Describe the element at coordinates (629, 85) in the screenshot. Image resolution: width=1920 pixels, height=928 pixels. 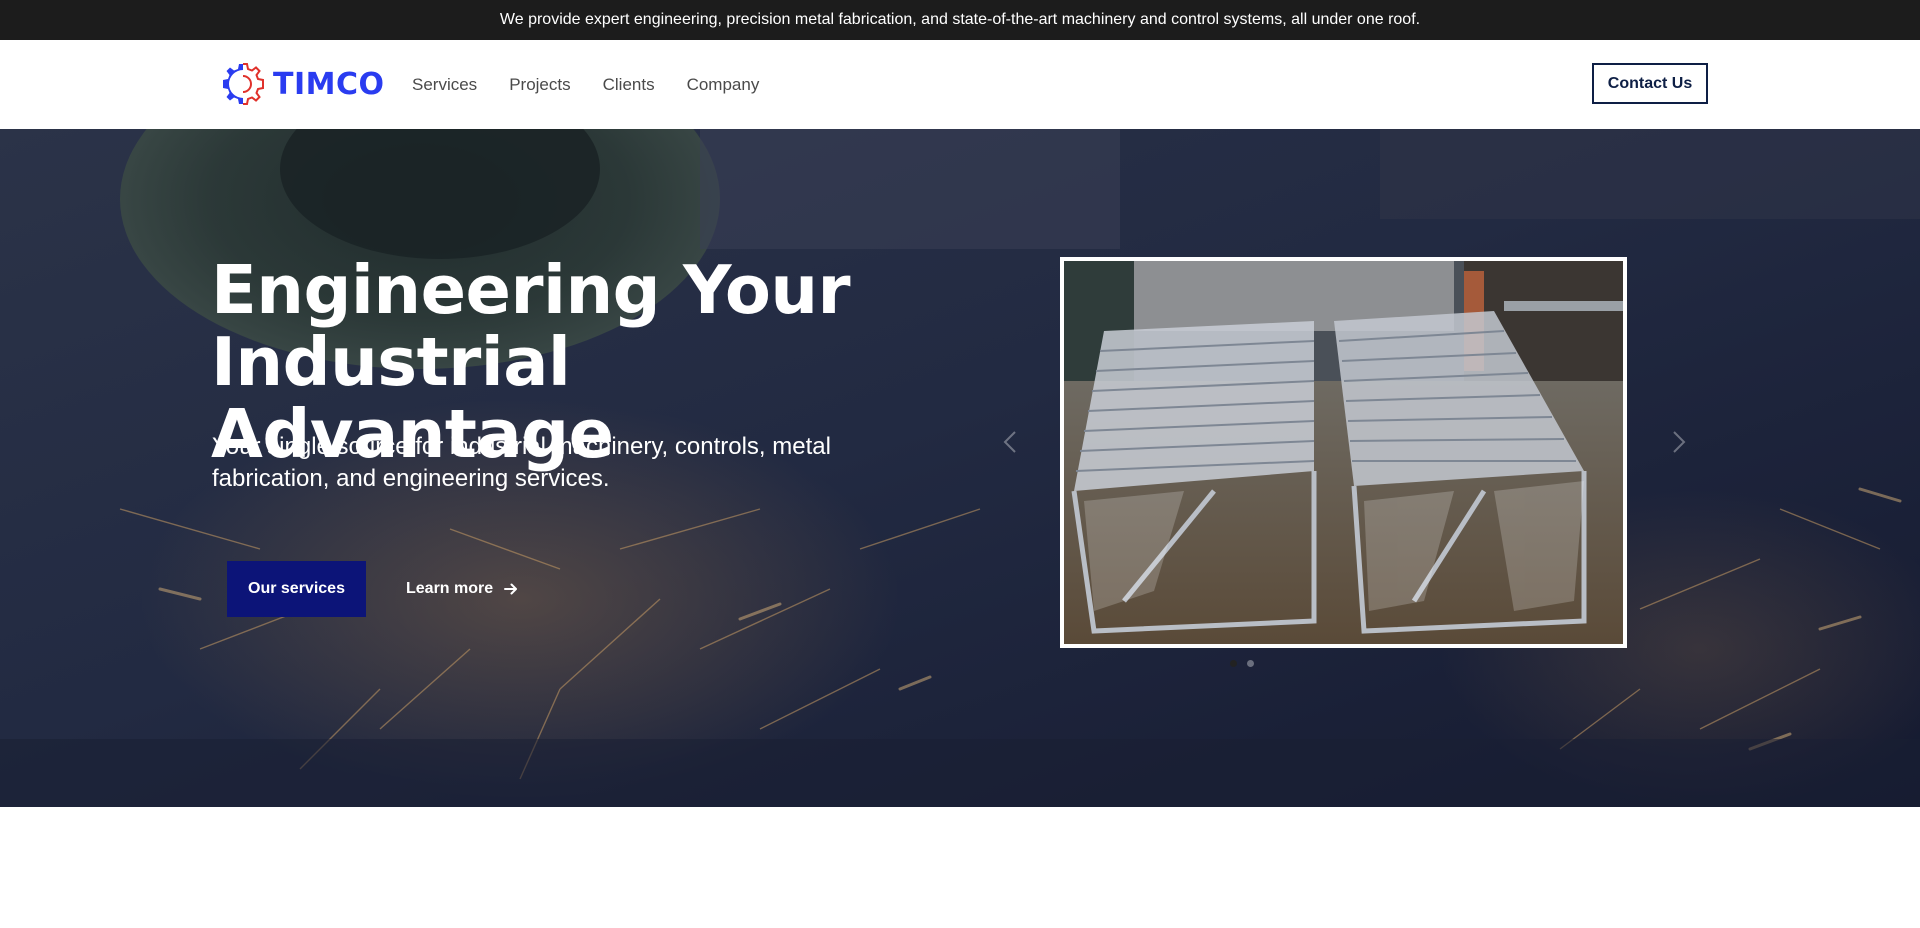
I see `nav-item-clients: Clients` at that location.